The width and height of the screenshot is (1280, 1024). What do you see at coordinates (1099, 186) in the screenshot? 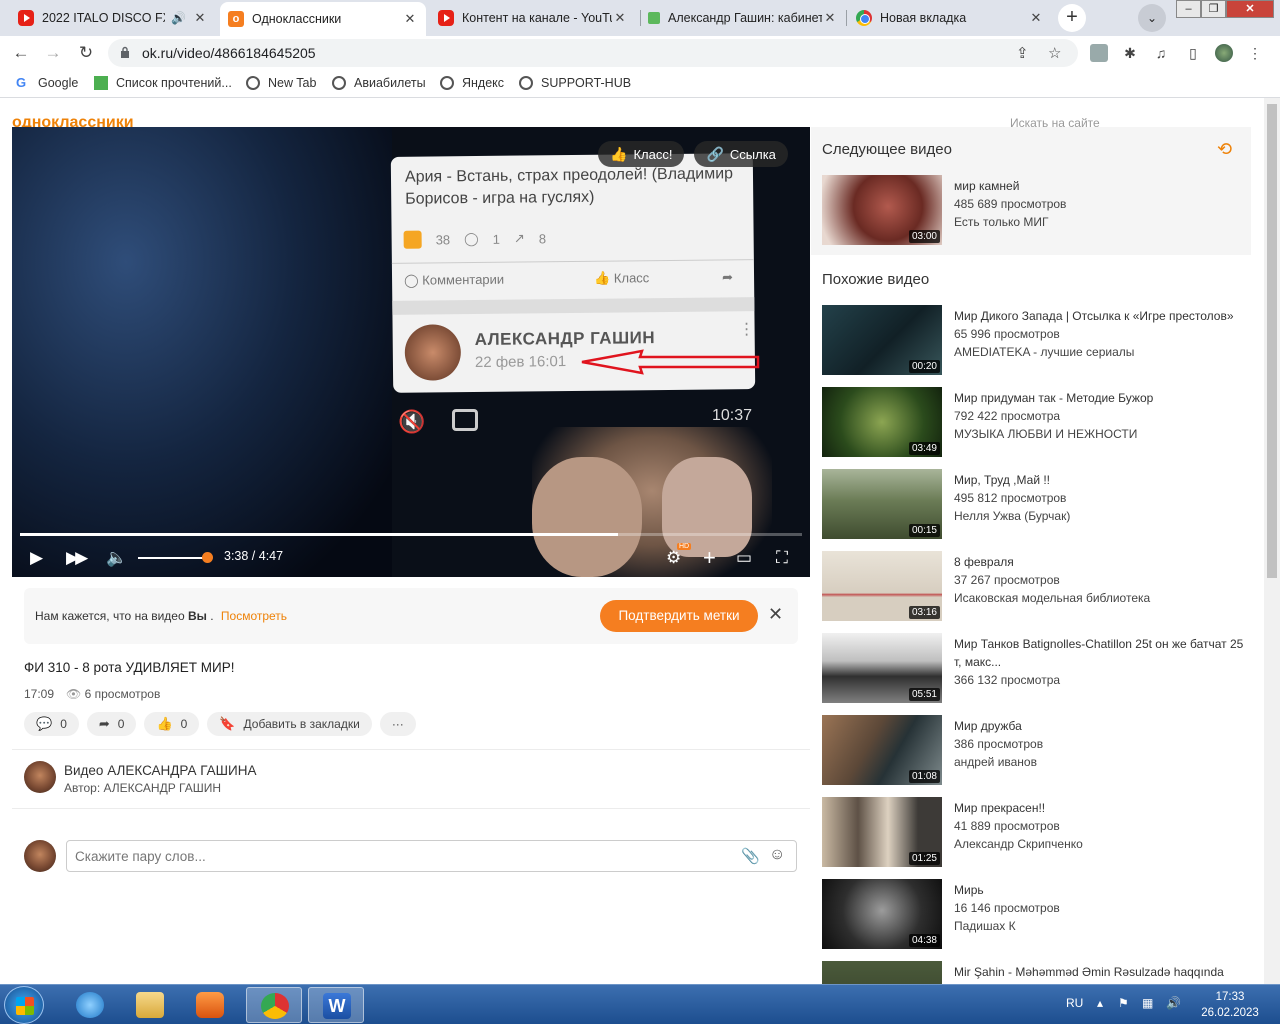
I see `video-title: мир камней` at bounding box center [1099, 186].